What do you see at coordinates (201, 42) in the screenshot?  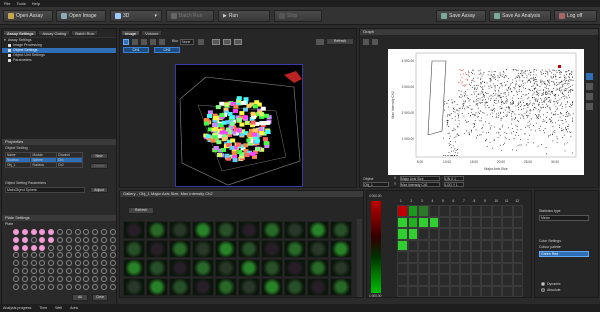 I see `layers-icon` at bounding box center [201, 42].